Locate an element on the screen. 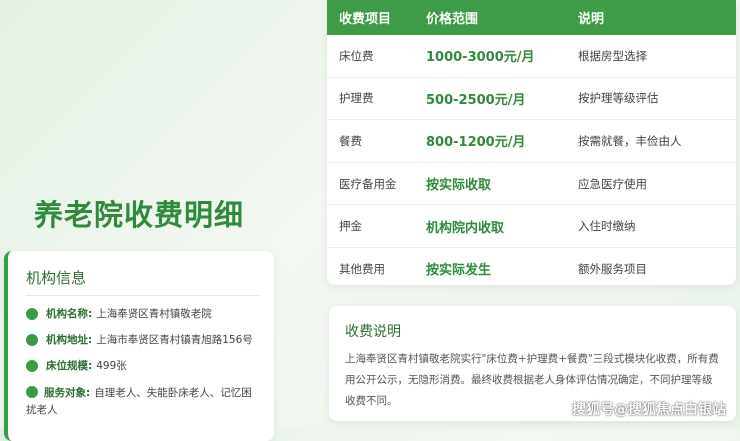 The height and width of the screenshot is (441, 740). fee-note: 额外服务项目 is located at coordinates (612, 268).